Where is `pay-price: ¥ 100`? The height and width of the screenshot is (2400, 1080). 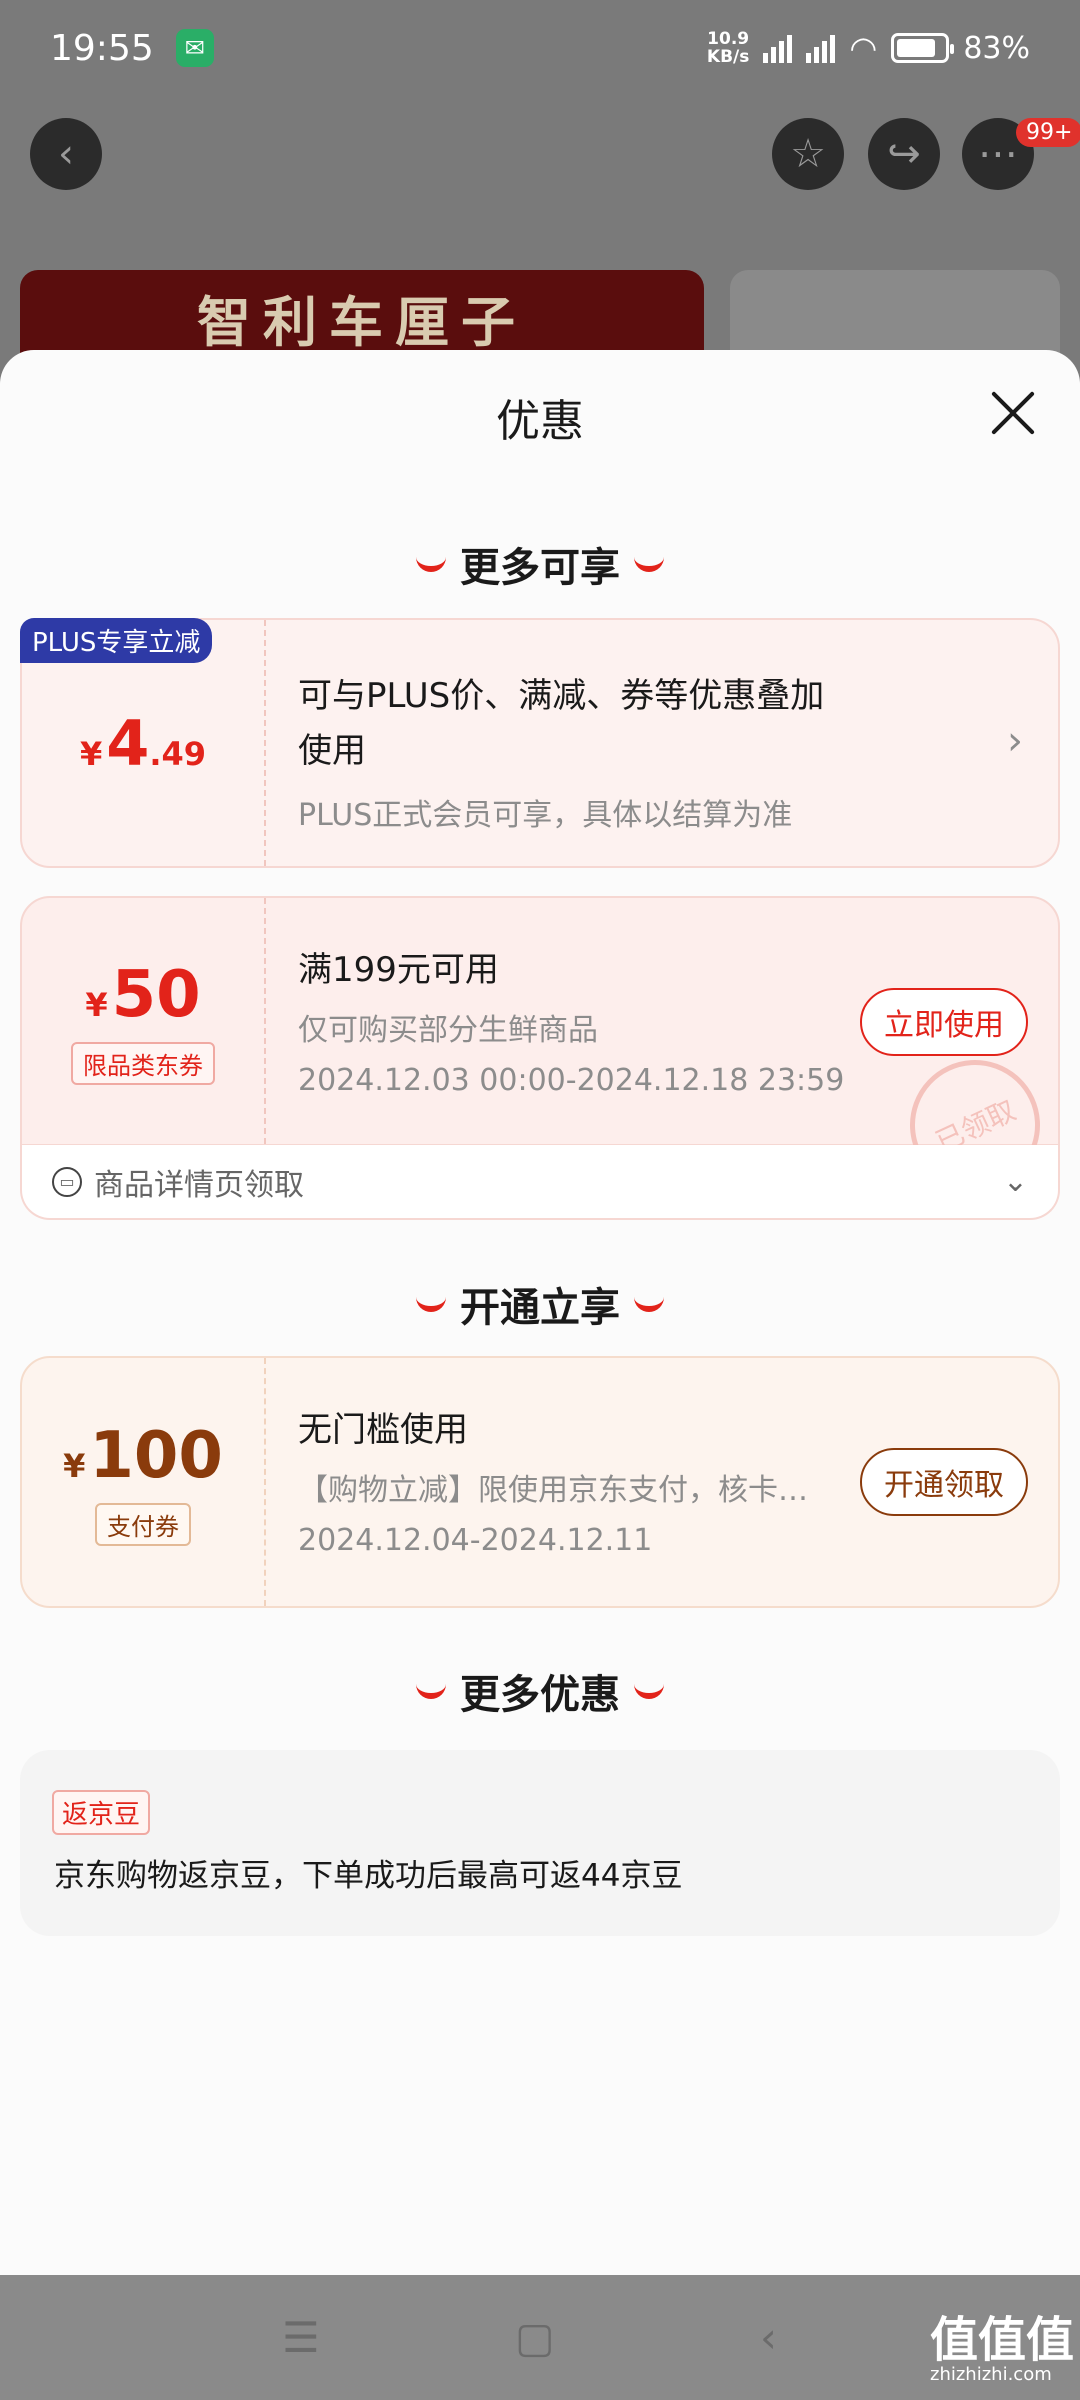
pay-price: ¥ 100 is located at coordinates (143, 1456).